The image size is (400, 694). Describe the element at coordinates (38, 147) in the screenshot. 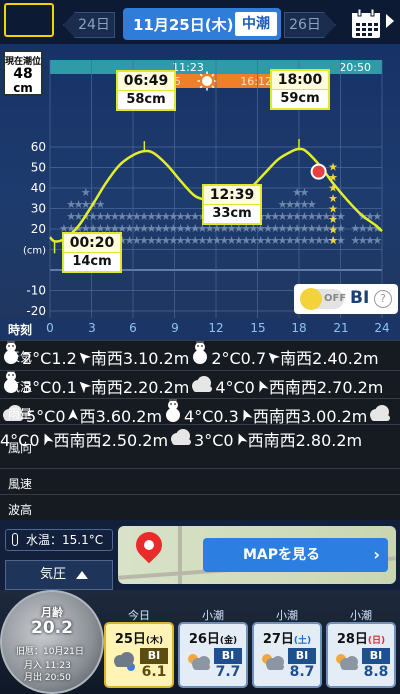

I see `y-tick-label: 60` at that location.